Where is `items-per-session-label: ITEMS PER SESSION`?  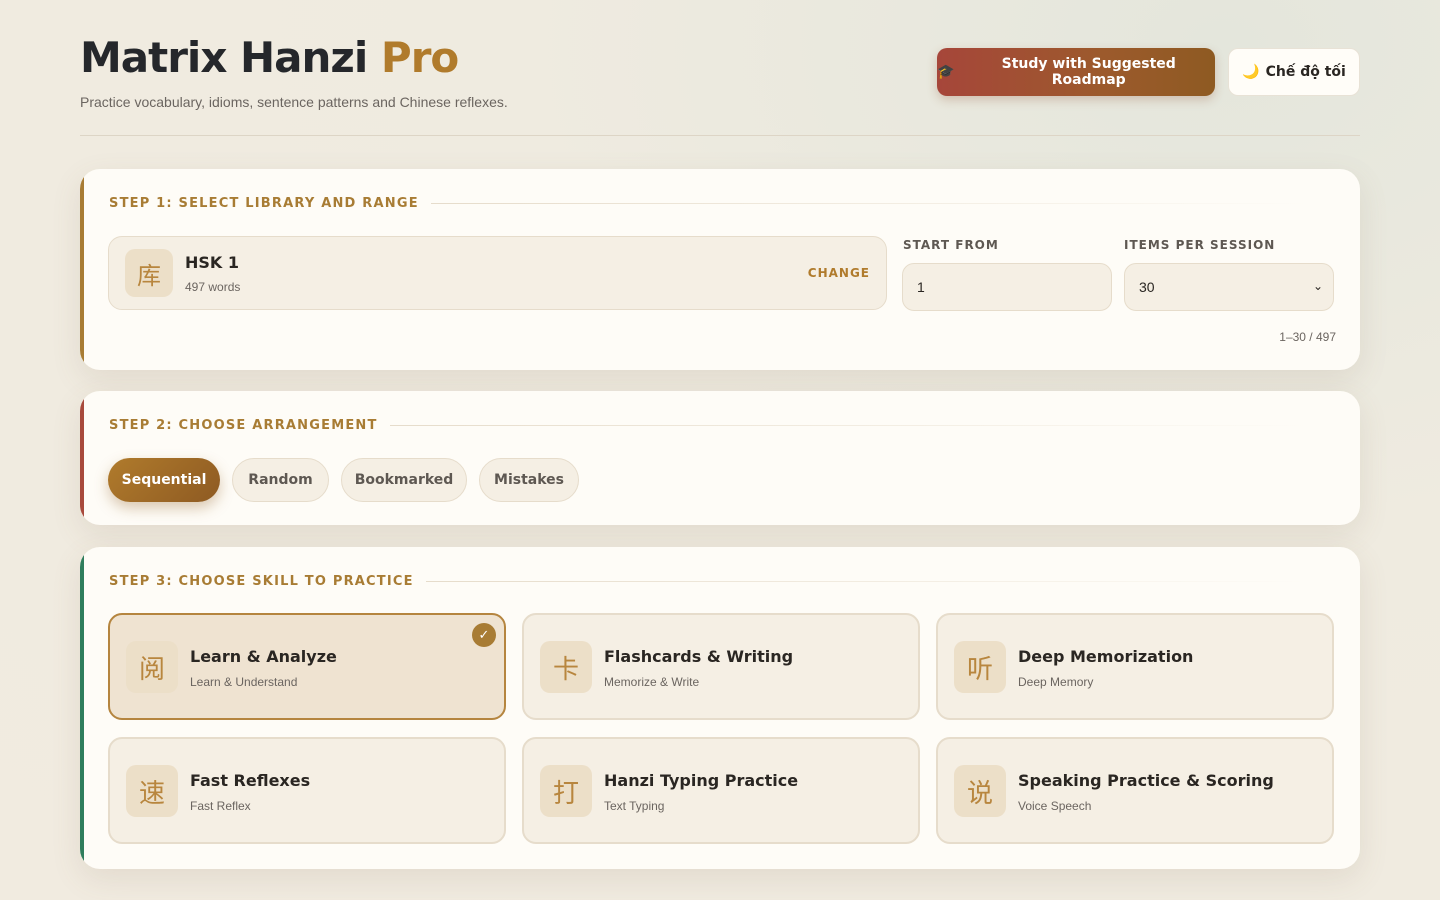
items-per-session-label: ITEMS PER SESSION is located at coordinates (1200, 245).